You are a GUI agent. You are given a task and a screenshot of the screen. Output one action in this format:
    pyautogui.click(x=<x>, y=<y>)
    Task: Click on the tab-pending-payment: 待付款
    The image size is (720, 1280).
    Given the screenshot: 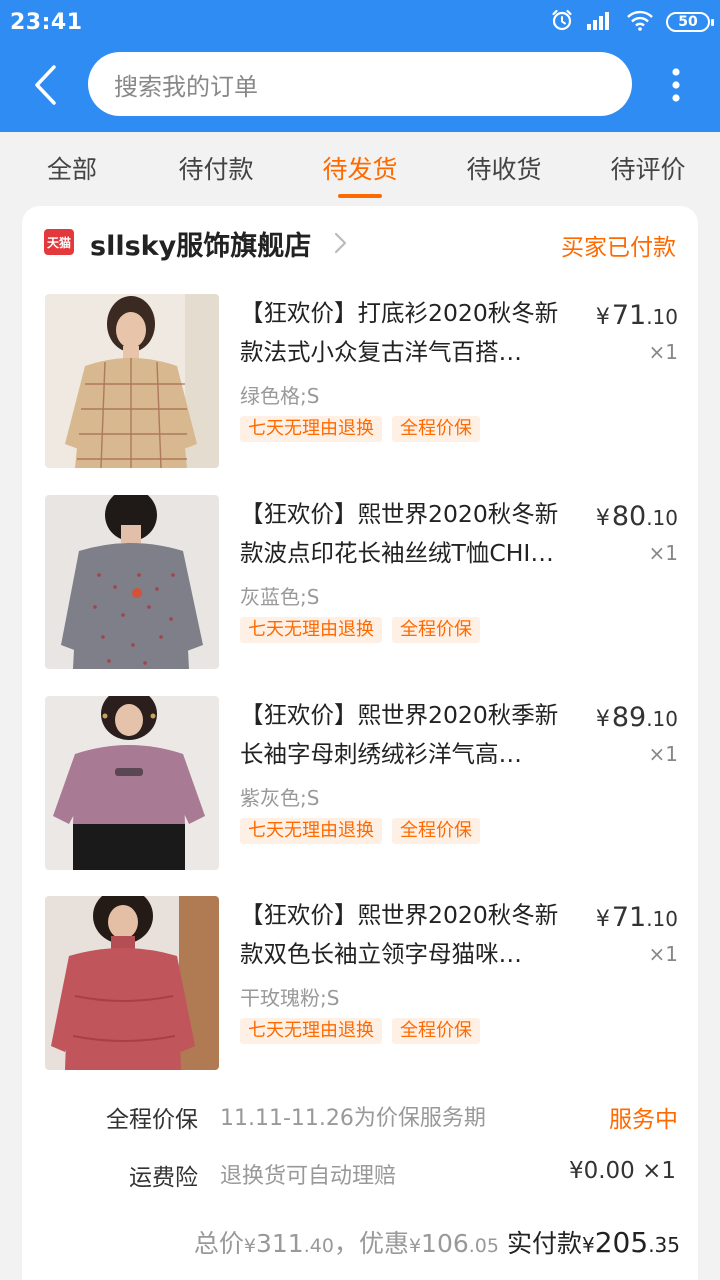 What is the action you would take?
    pyautogui.click(x=216, y=168)
    